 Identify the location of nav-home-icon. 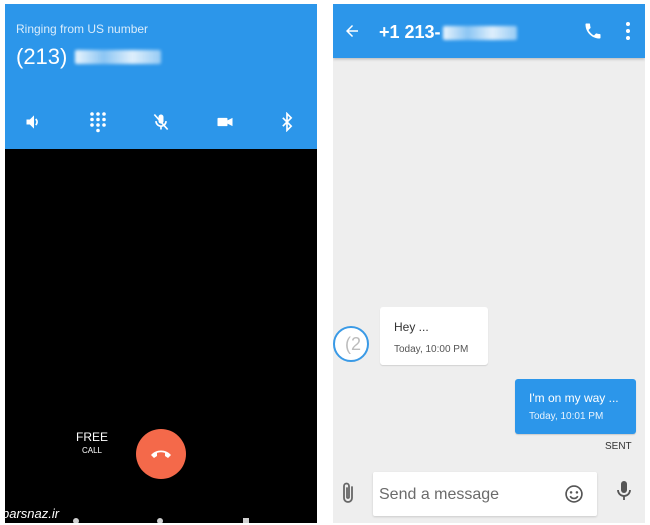
(160, 520).